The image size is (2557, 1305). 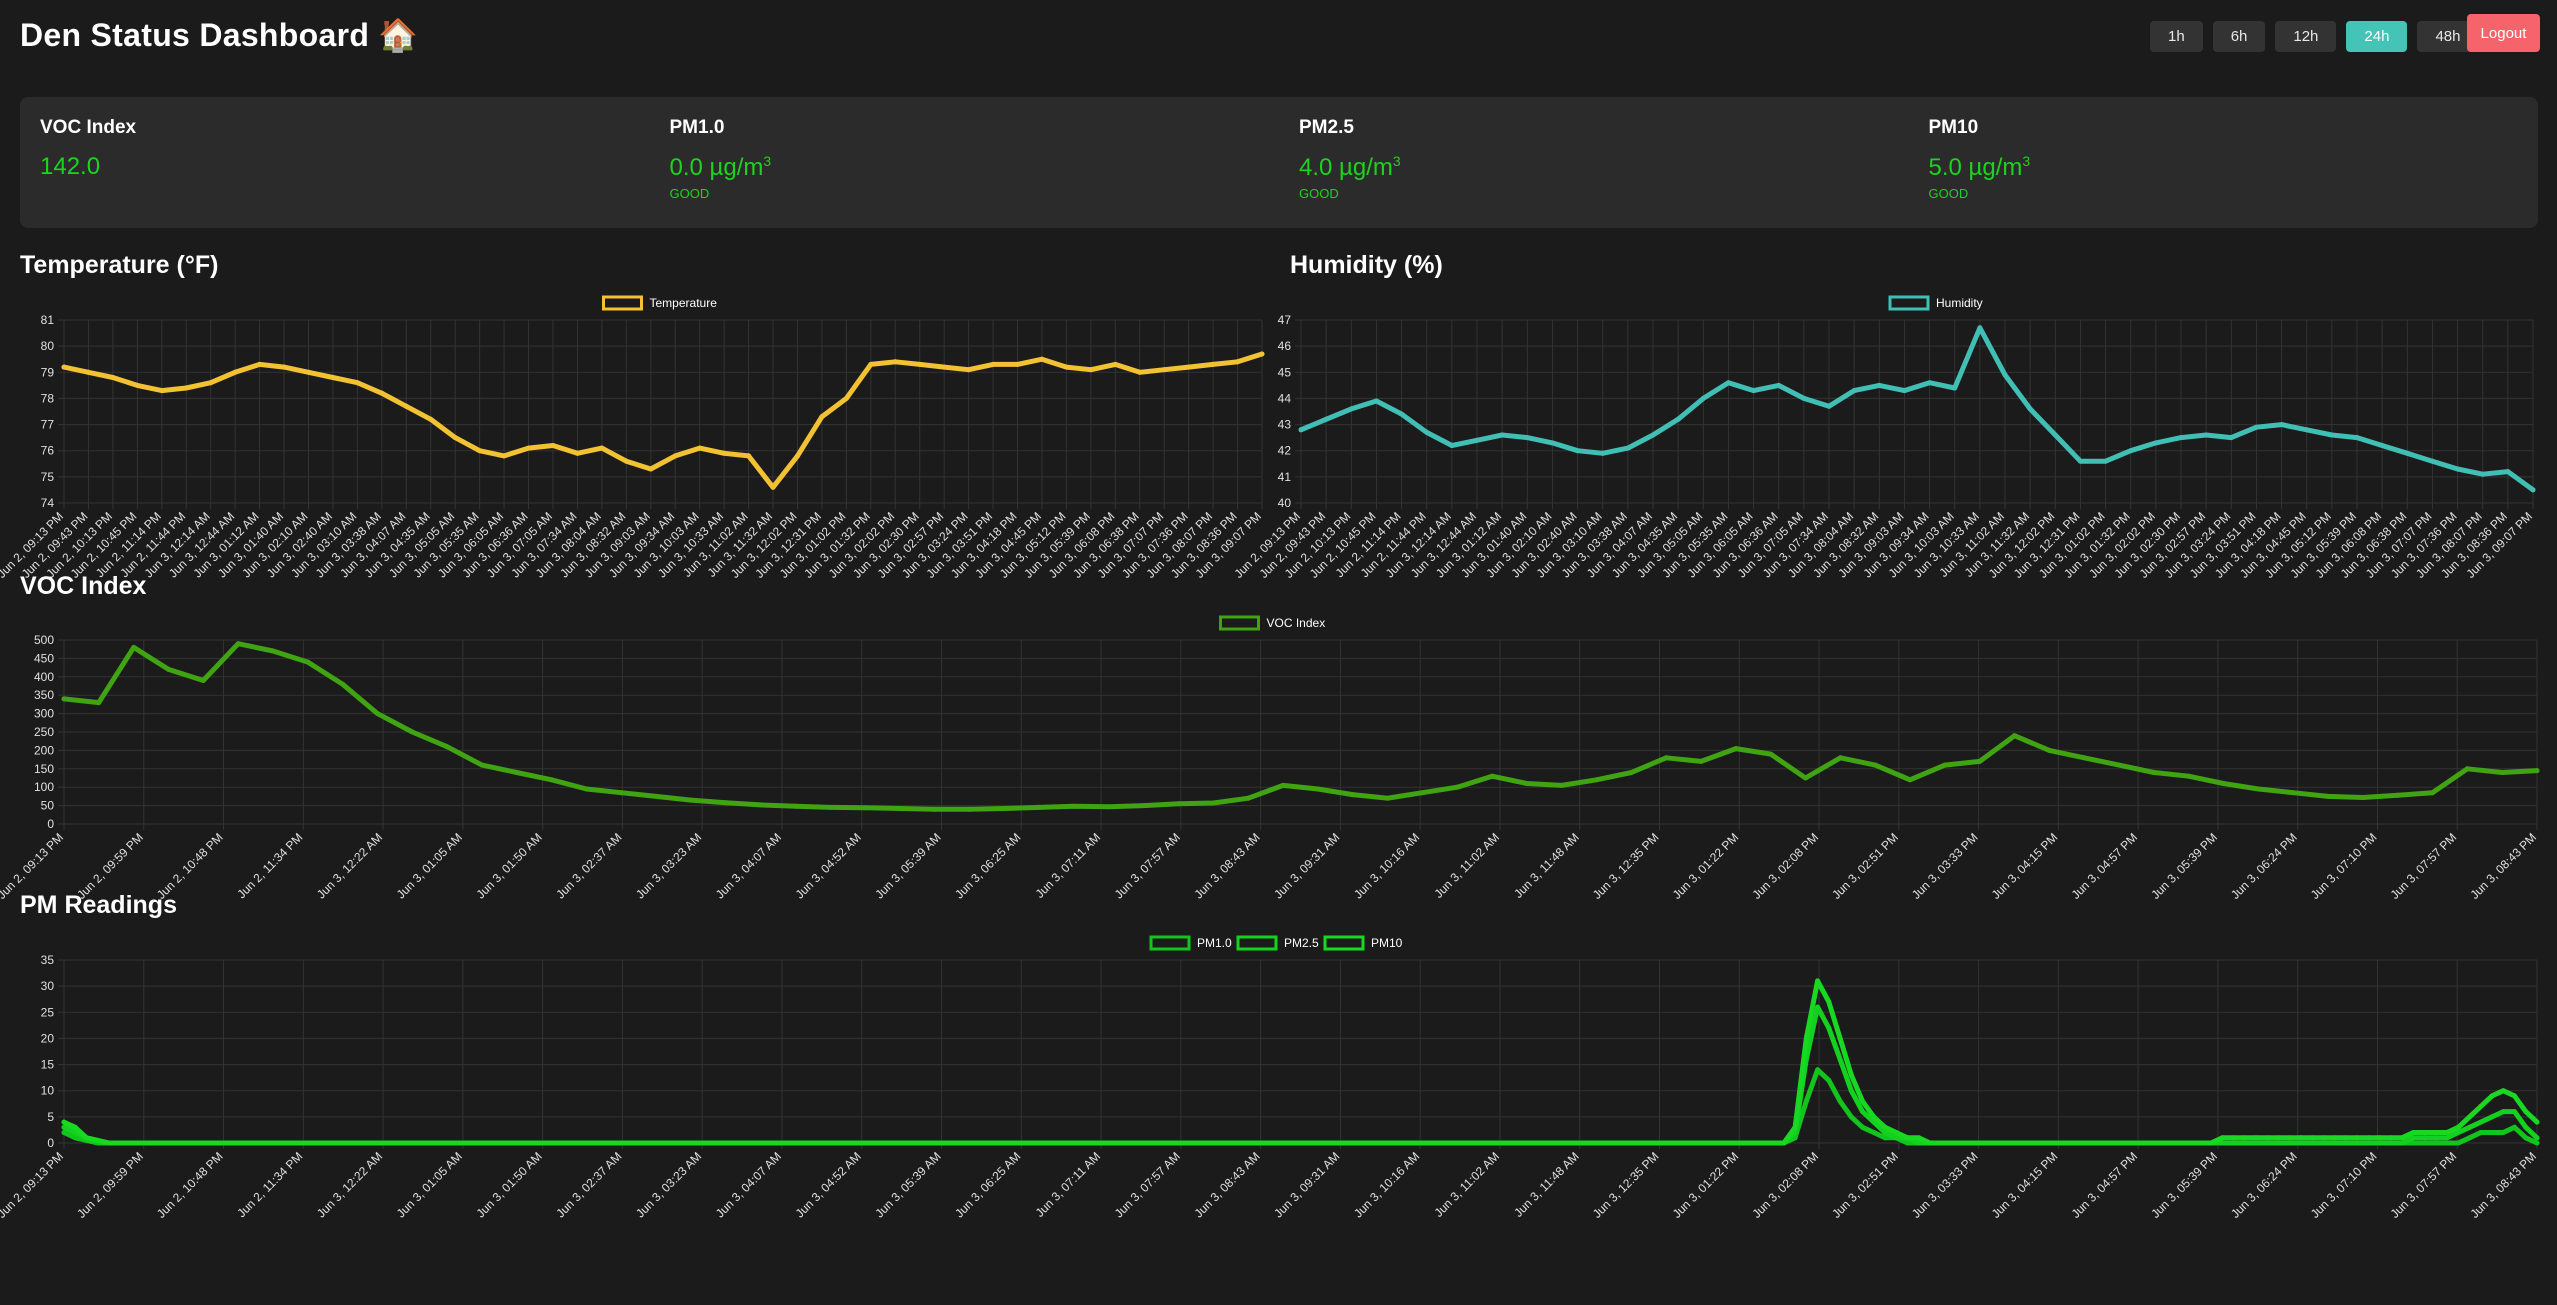 What do you see at coordinates (1935, 303) in the screenshot?
I see `legend-item: Humidity` at bounding box center [1935, 303].